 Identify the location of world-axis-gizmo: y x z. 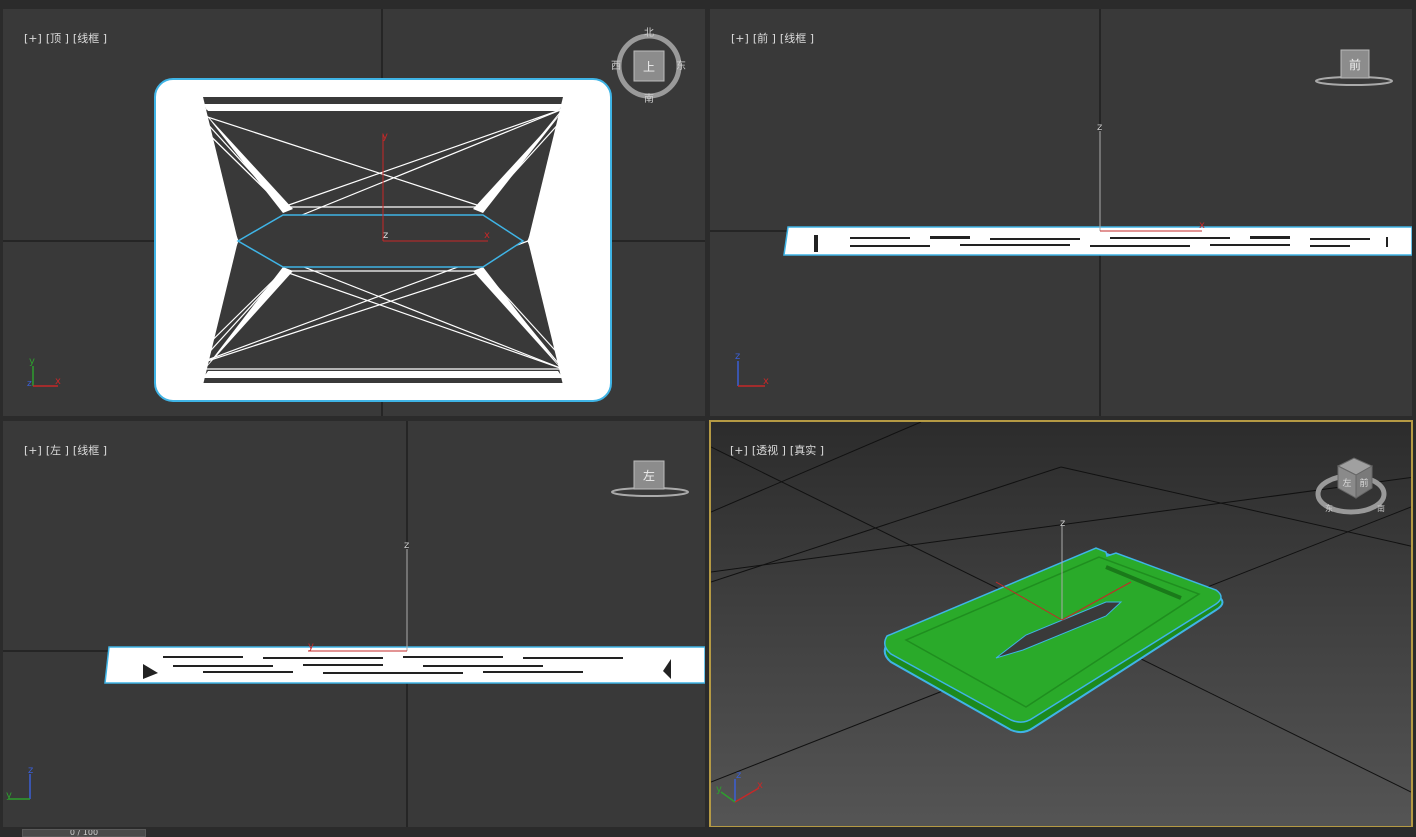
(44, 372).